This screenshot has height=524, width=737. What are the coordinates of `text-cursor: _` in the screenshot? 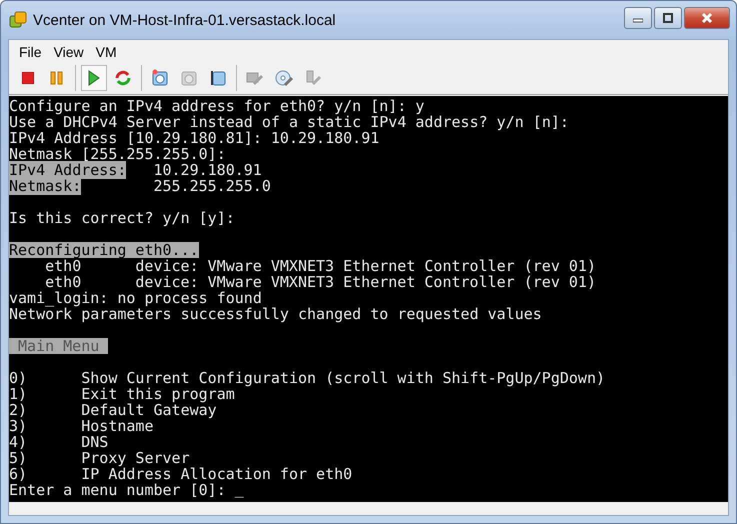 It's located at (239, 490).